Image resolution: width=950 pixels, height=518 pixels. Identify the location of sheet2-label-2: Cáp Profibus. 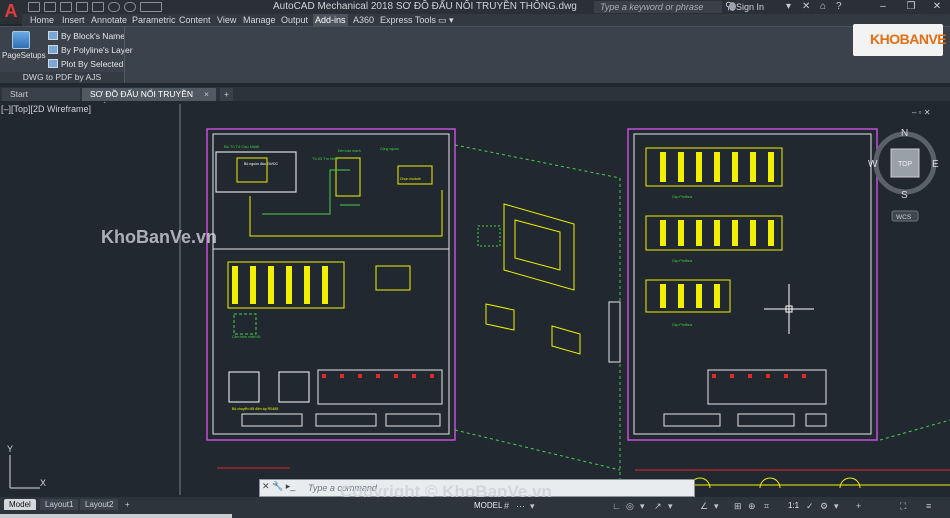
(682, 261).